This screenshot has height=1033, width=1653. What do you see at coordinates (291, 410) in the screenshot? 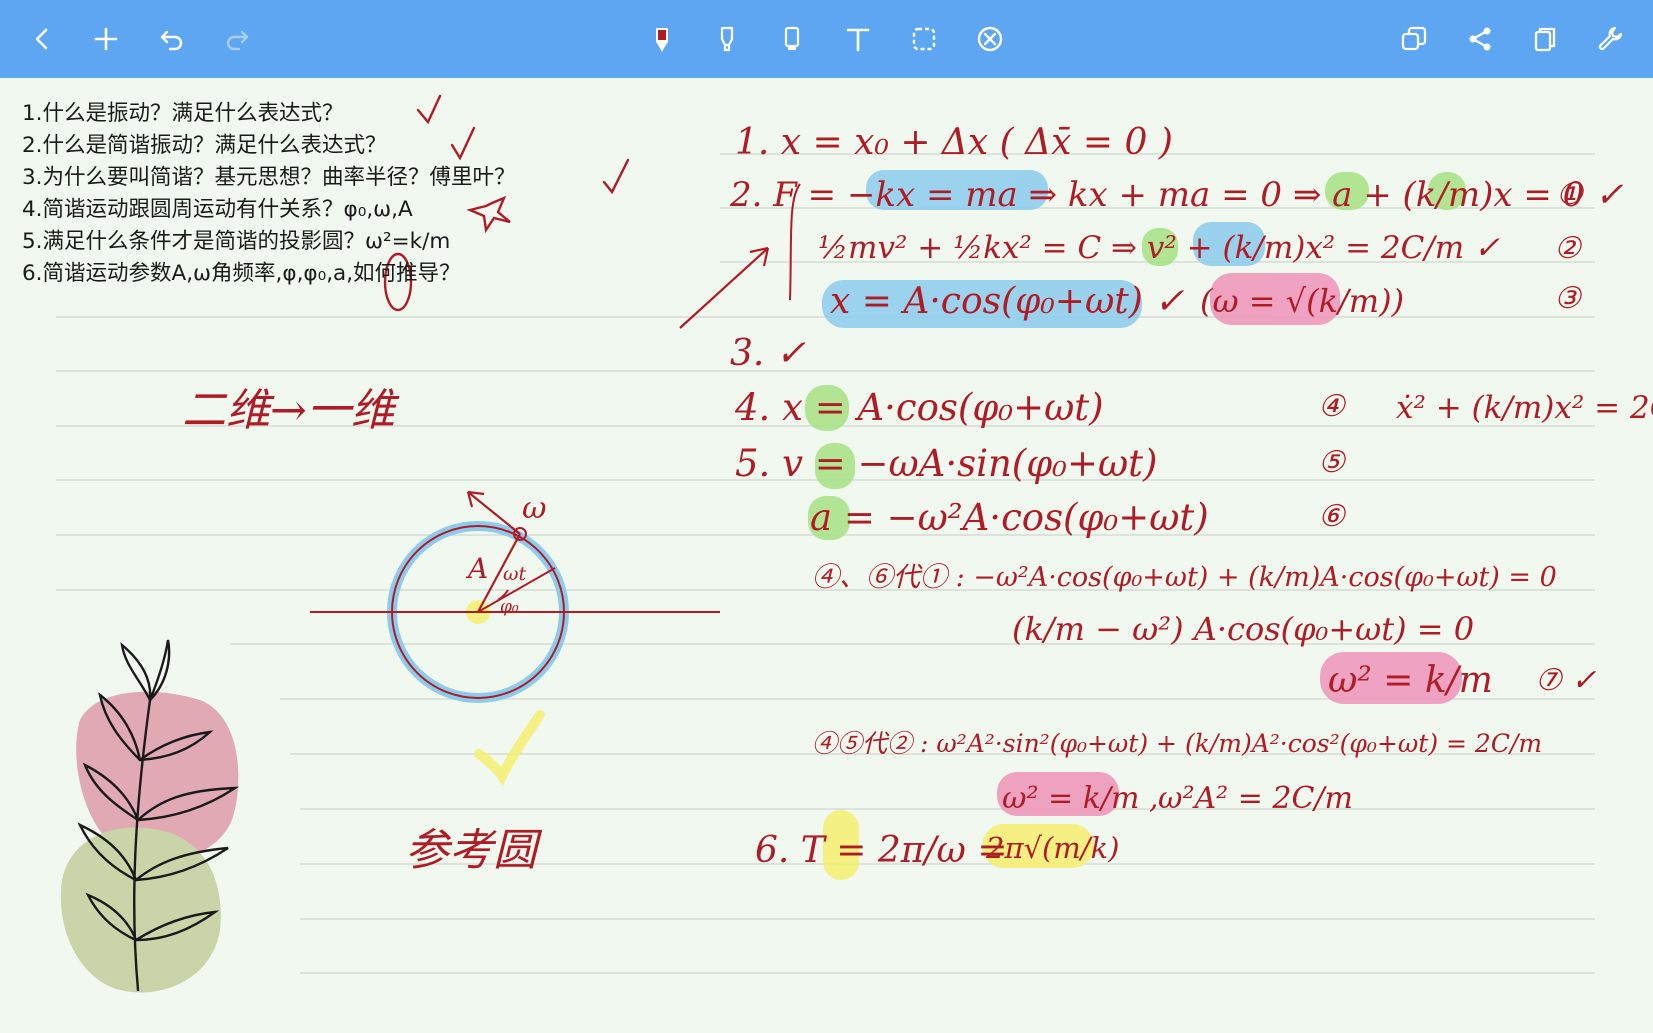
I see `left-heading: 二维→一维` at bounding box center [291, 410].